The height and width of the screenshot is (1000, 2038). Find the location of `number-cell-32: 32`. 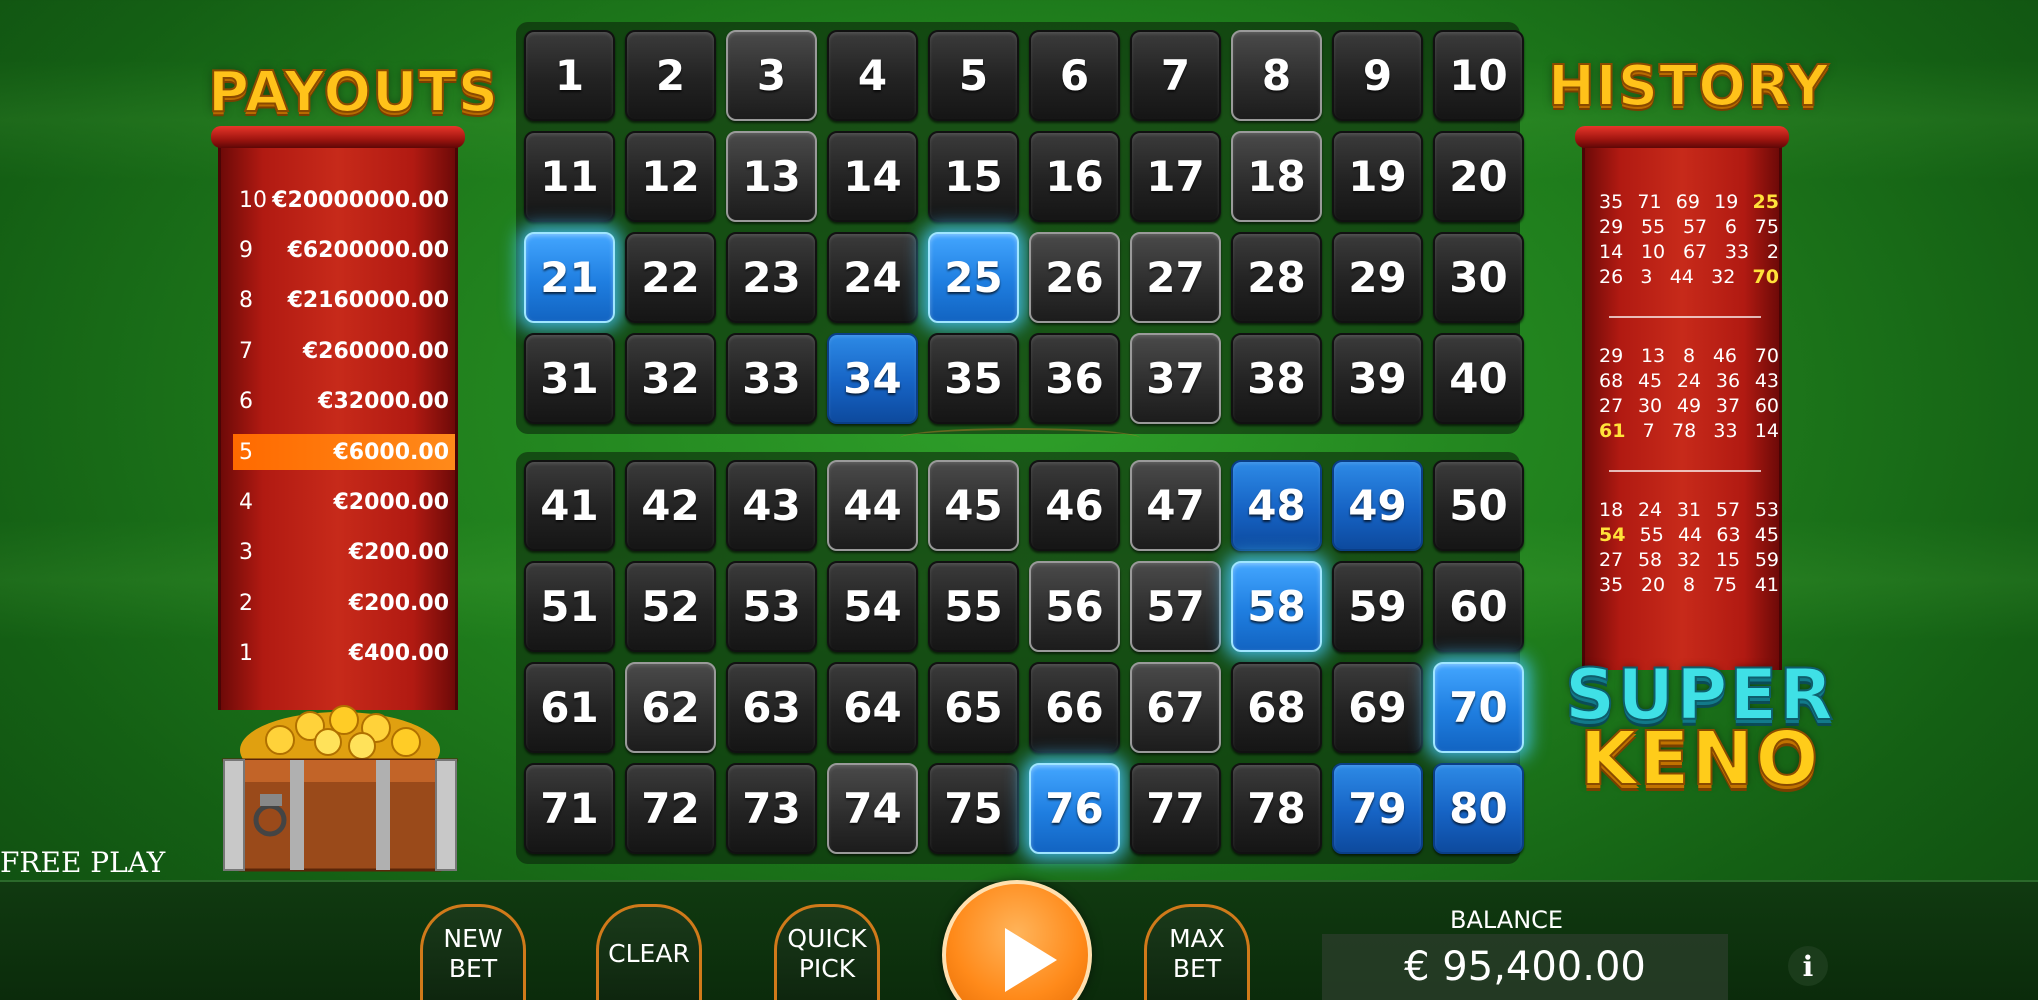

number-cell-32: 32 is located at coordinates (670, 378).